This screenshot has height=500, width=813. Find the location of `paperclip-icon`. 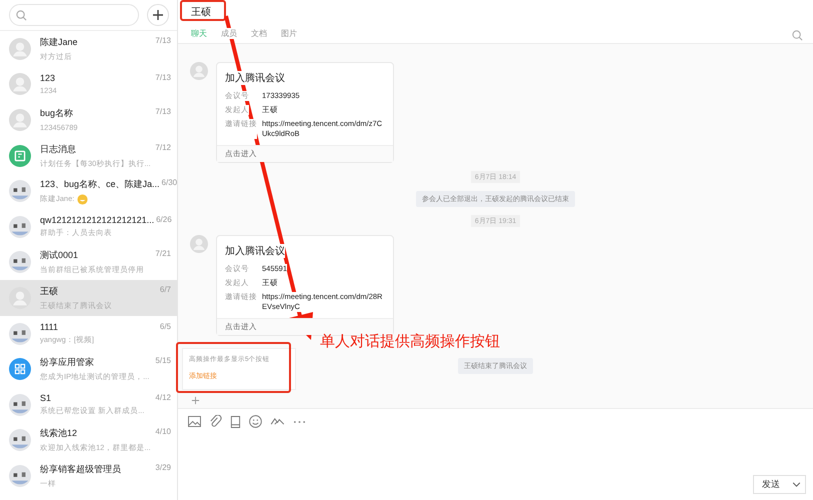

paperclip-icon is located at coordinates (215, 421).